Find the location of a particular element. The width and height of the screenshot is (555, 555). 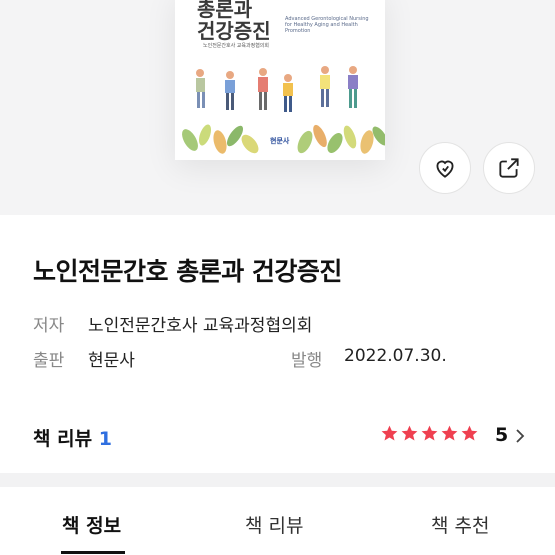

like-button is located at coordinates (445, 168).